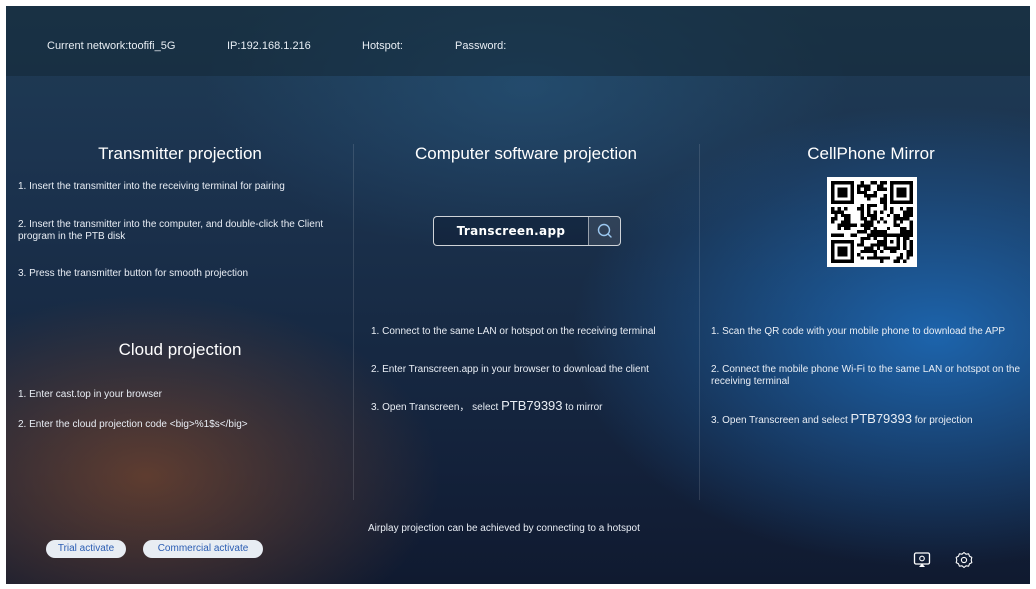 The image size is (1036, 589). I want to click on column-divider-right, so click(699, 322).